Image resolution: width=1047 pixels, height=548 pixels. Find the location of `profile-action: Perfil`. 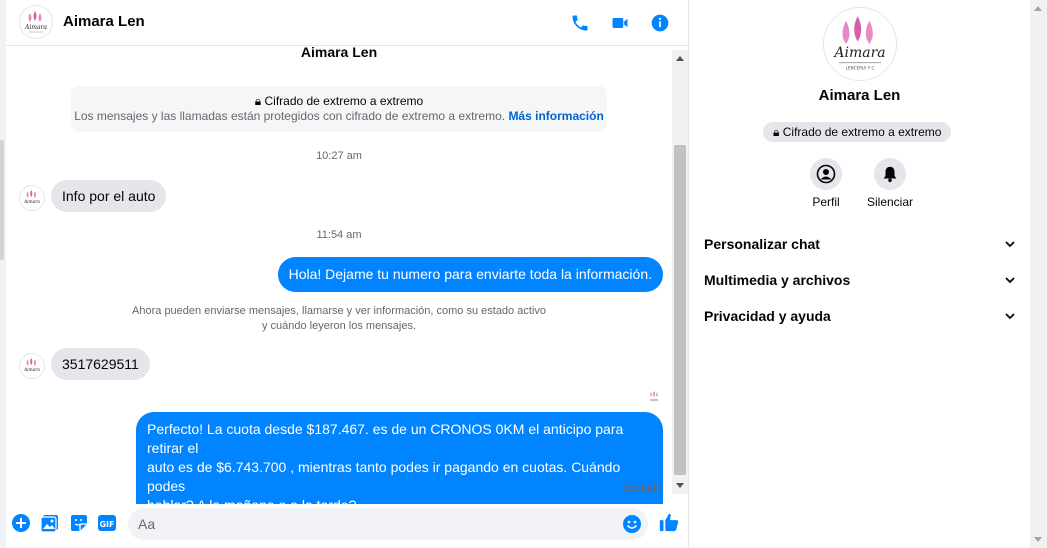

profile-action: Perfil is located at coordinates (826, 183).